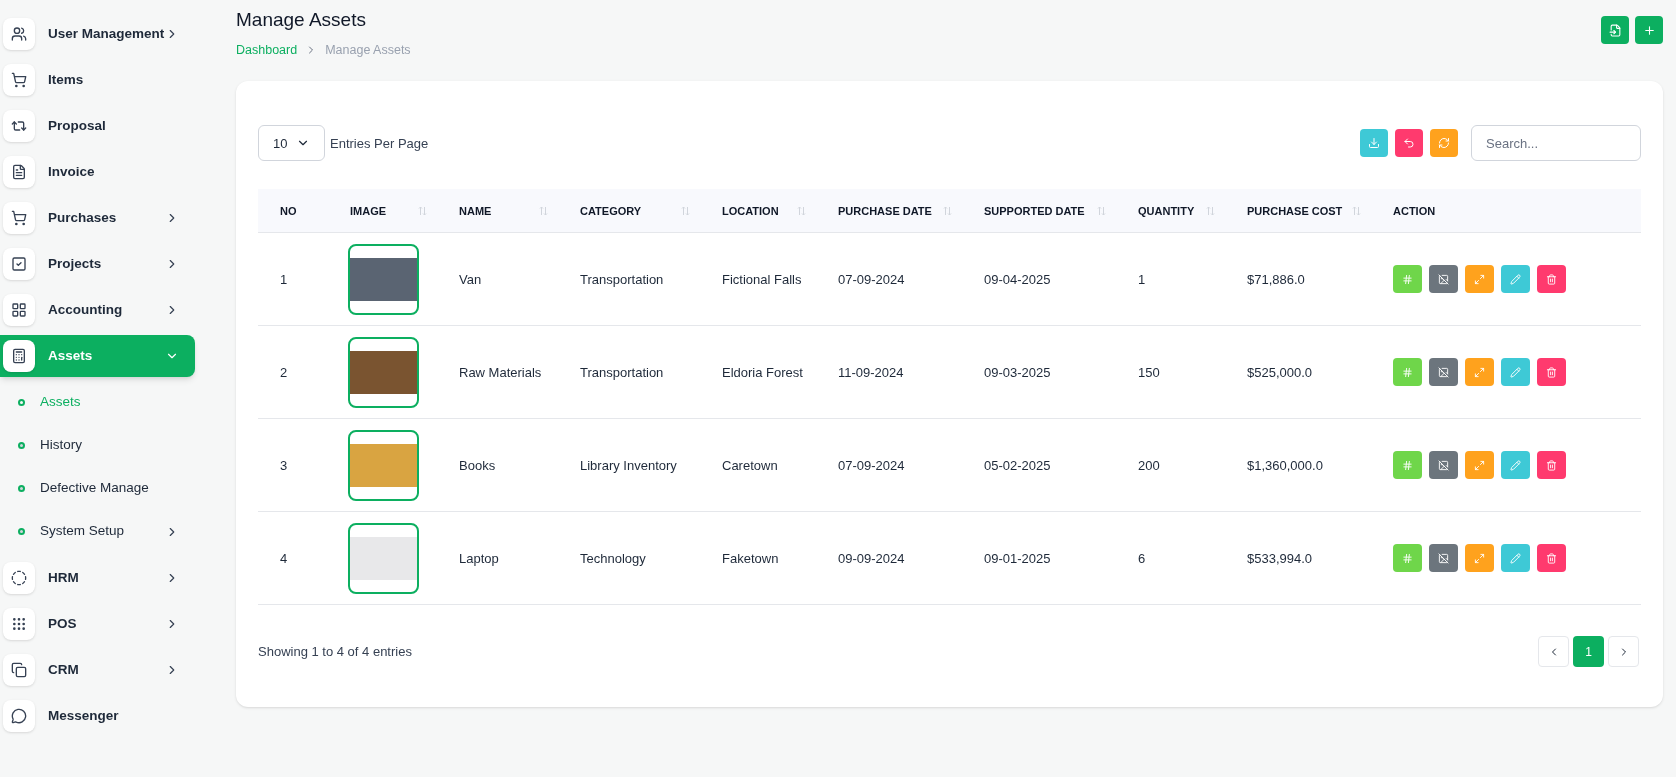 The height and width of the screenshot is (777, 1676). I want to click on undo-button, so click(1409, 143).